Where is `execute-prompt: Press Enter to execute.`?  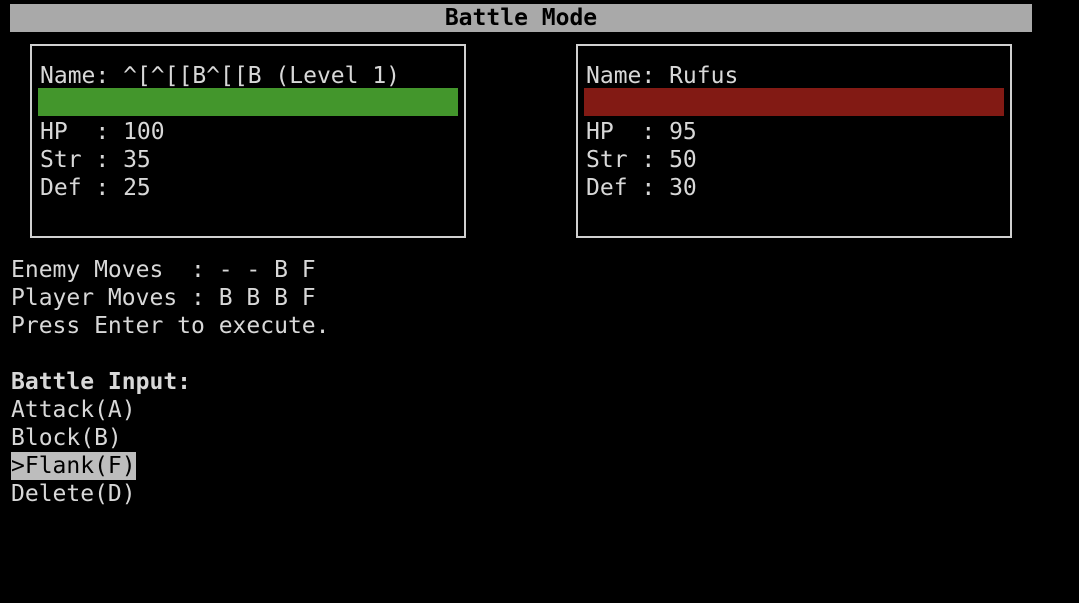
execute-prompt: Press Enter to execute. is located at coordinates (170, 326).